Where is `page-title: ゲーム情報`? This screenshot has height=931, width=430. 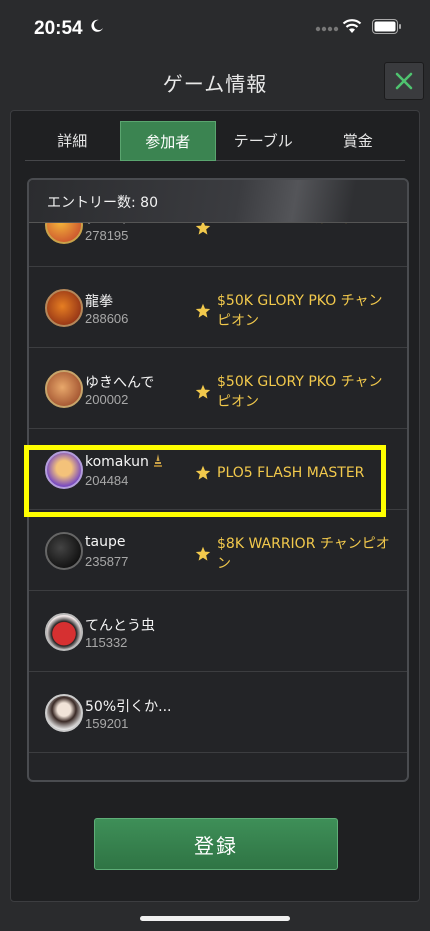
page-title: ゲーム情報 is located at coordinates (215, 84).